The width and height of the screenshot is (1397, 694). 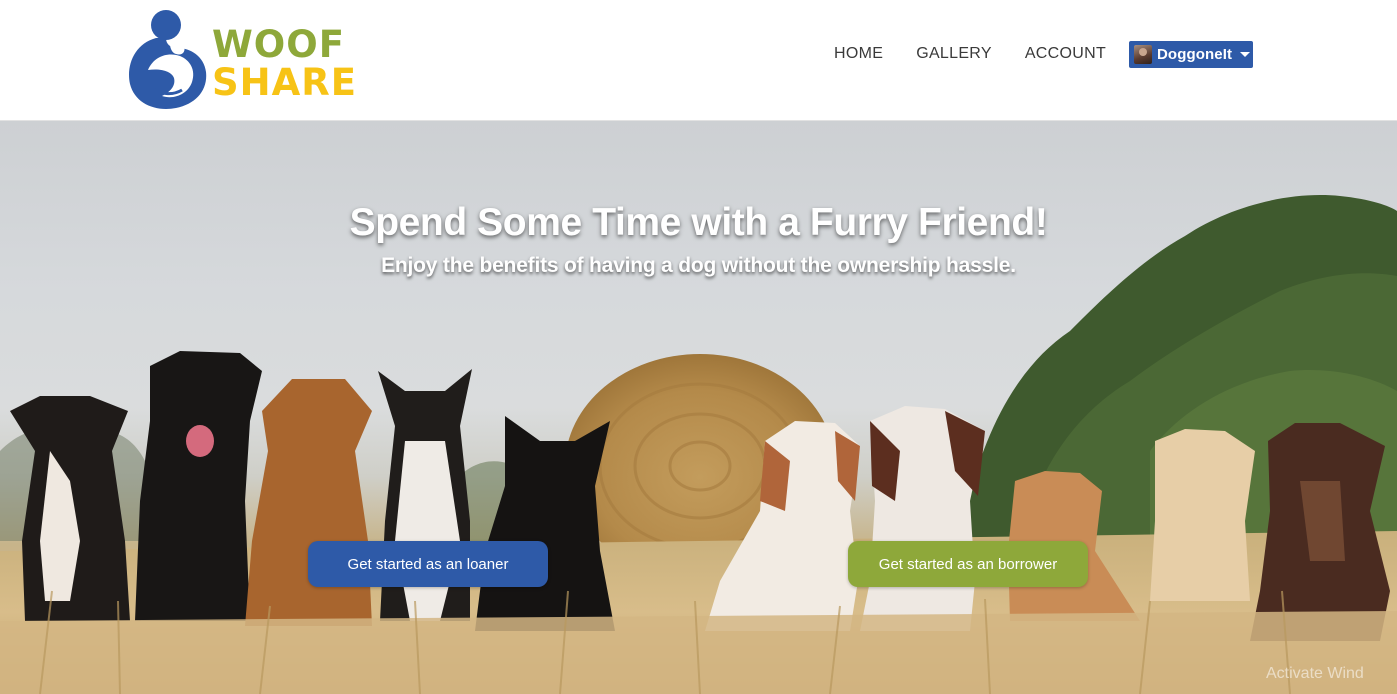 What do you see at coordinates (1195, 54) in the screenshot?
I see `user-name: DoggoneIt` at bounding box center [1195, 54].